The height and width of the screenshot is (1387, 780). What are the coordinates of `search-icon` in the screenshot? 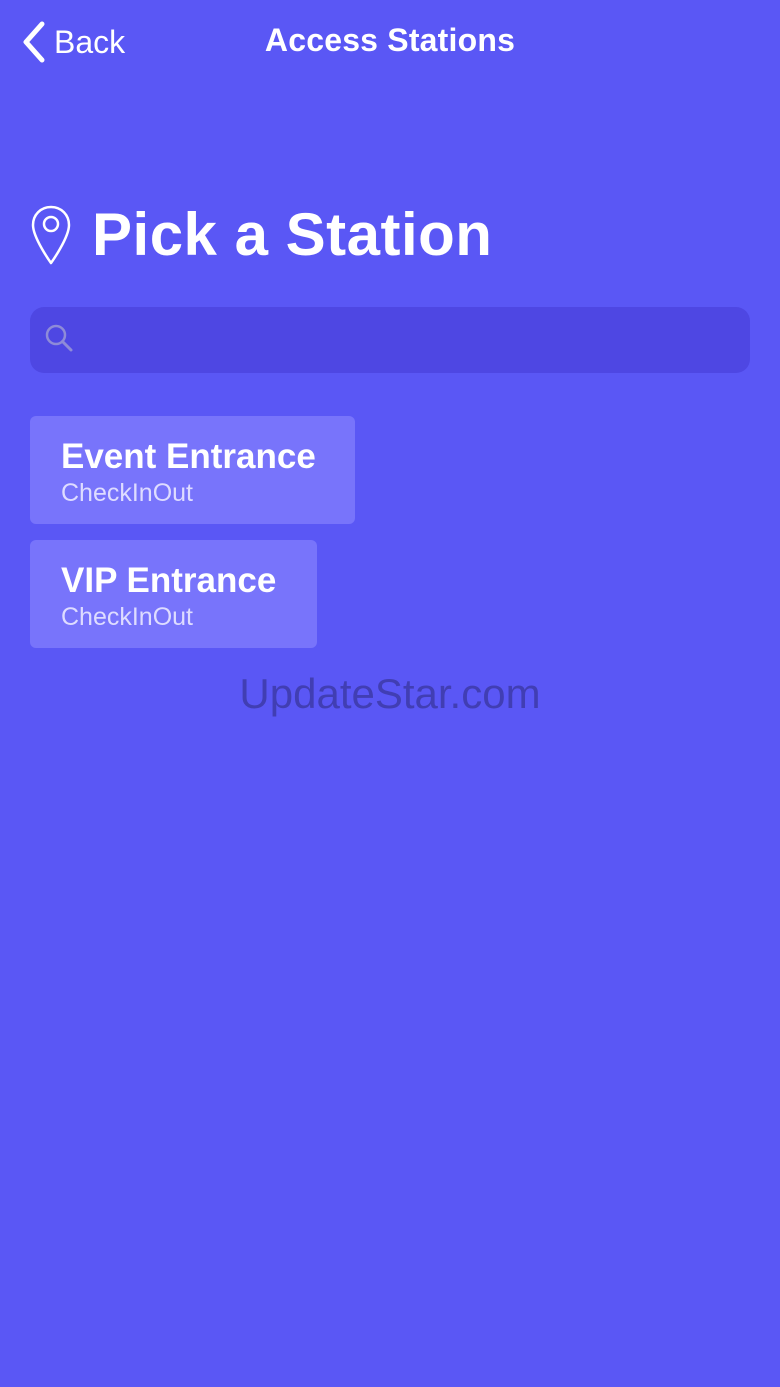 It's located at (59, 340).